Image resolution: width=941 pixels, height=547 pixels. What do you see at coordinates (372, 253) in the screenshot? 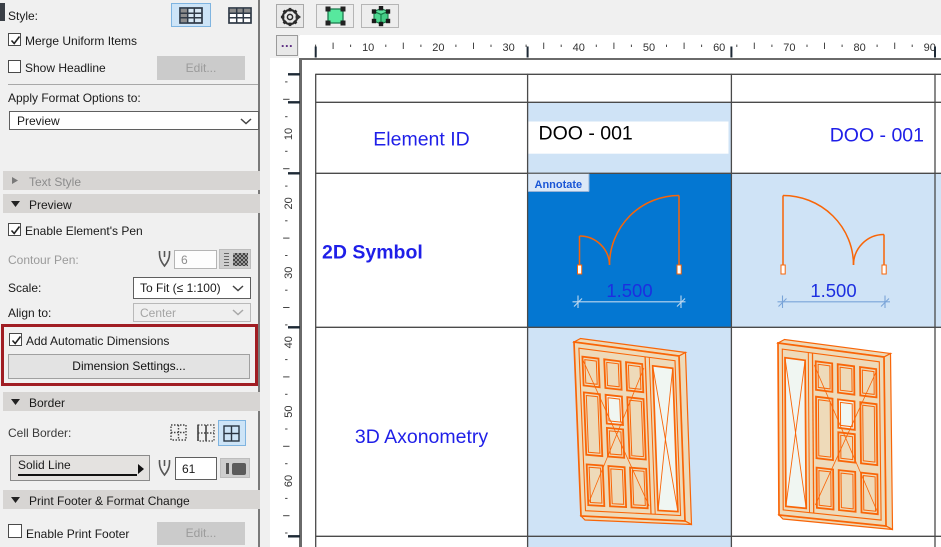
I see `svg-text: 2D Symbol` at bounding box center [372, 253].